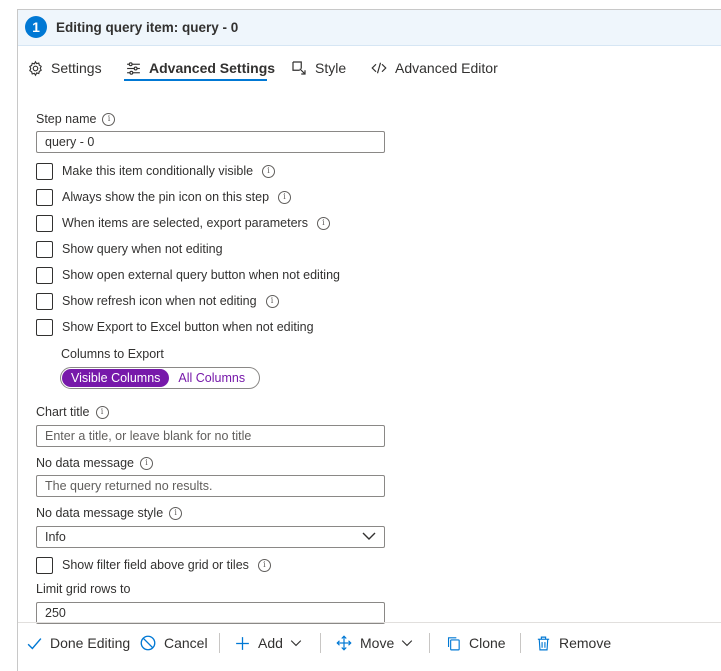  I want to click on remove-button: Remove, so click(573, 643).